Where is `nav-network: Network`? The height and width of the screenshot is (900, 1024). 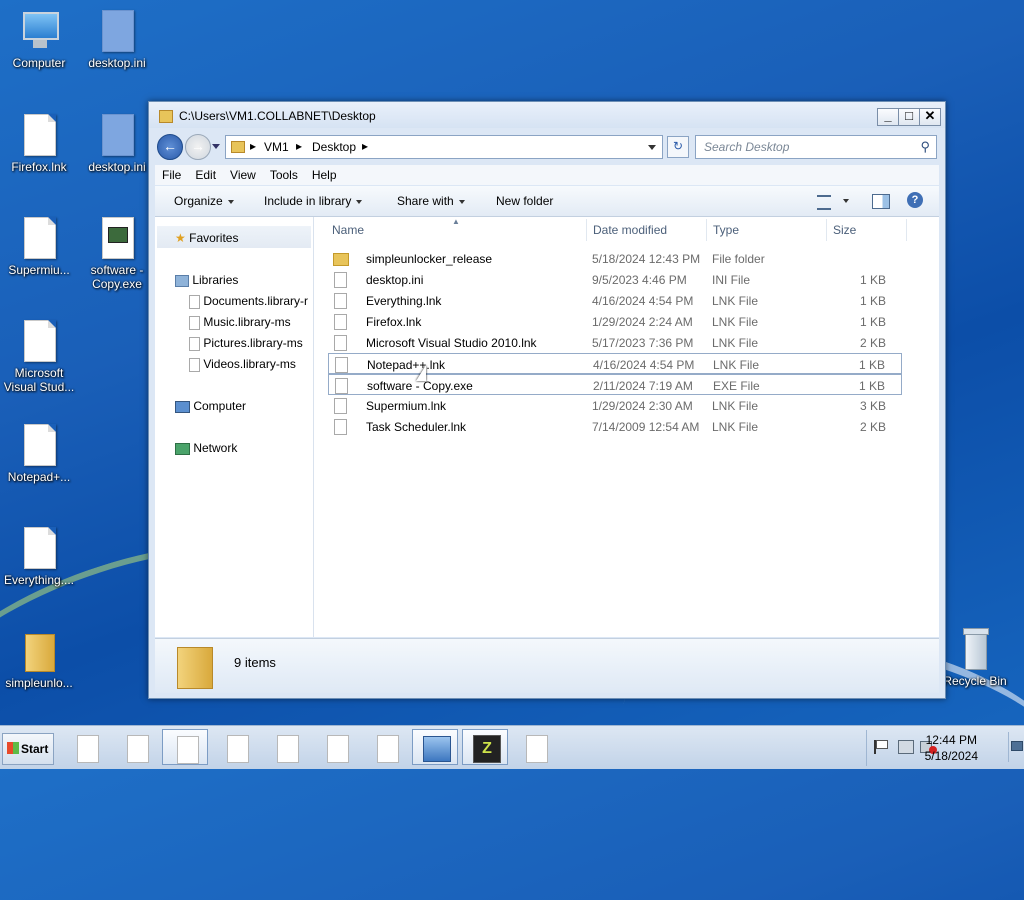 nav-network: Network is located at coordinates (206, 448).